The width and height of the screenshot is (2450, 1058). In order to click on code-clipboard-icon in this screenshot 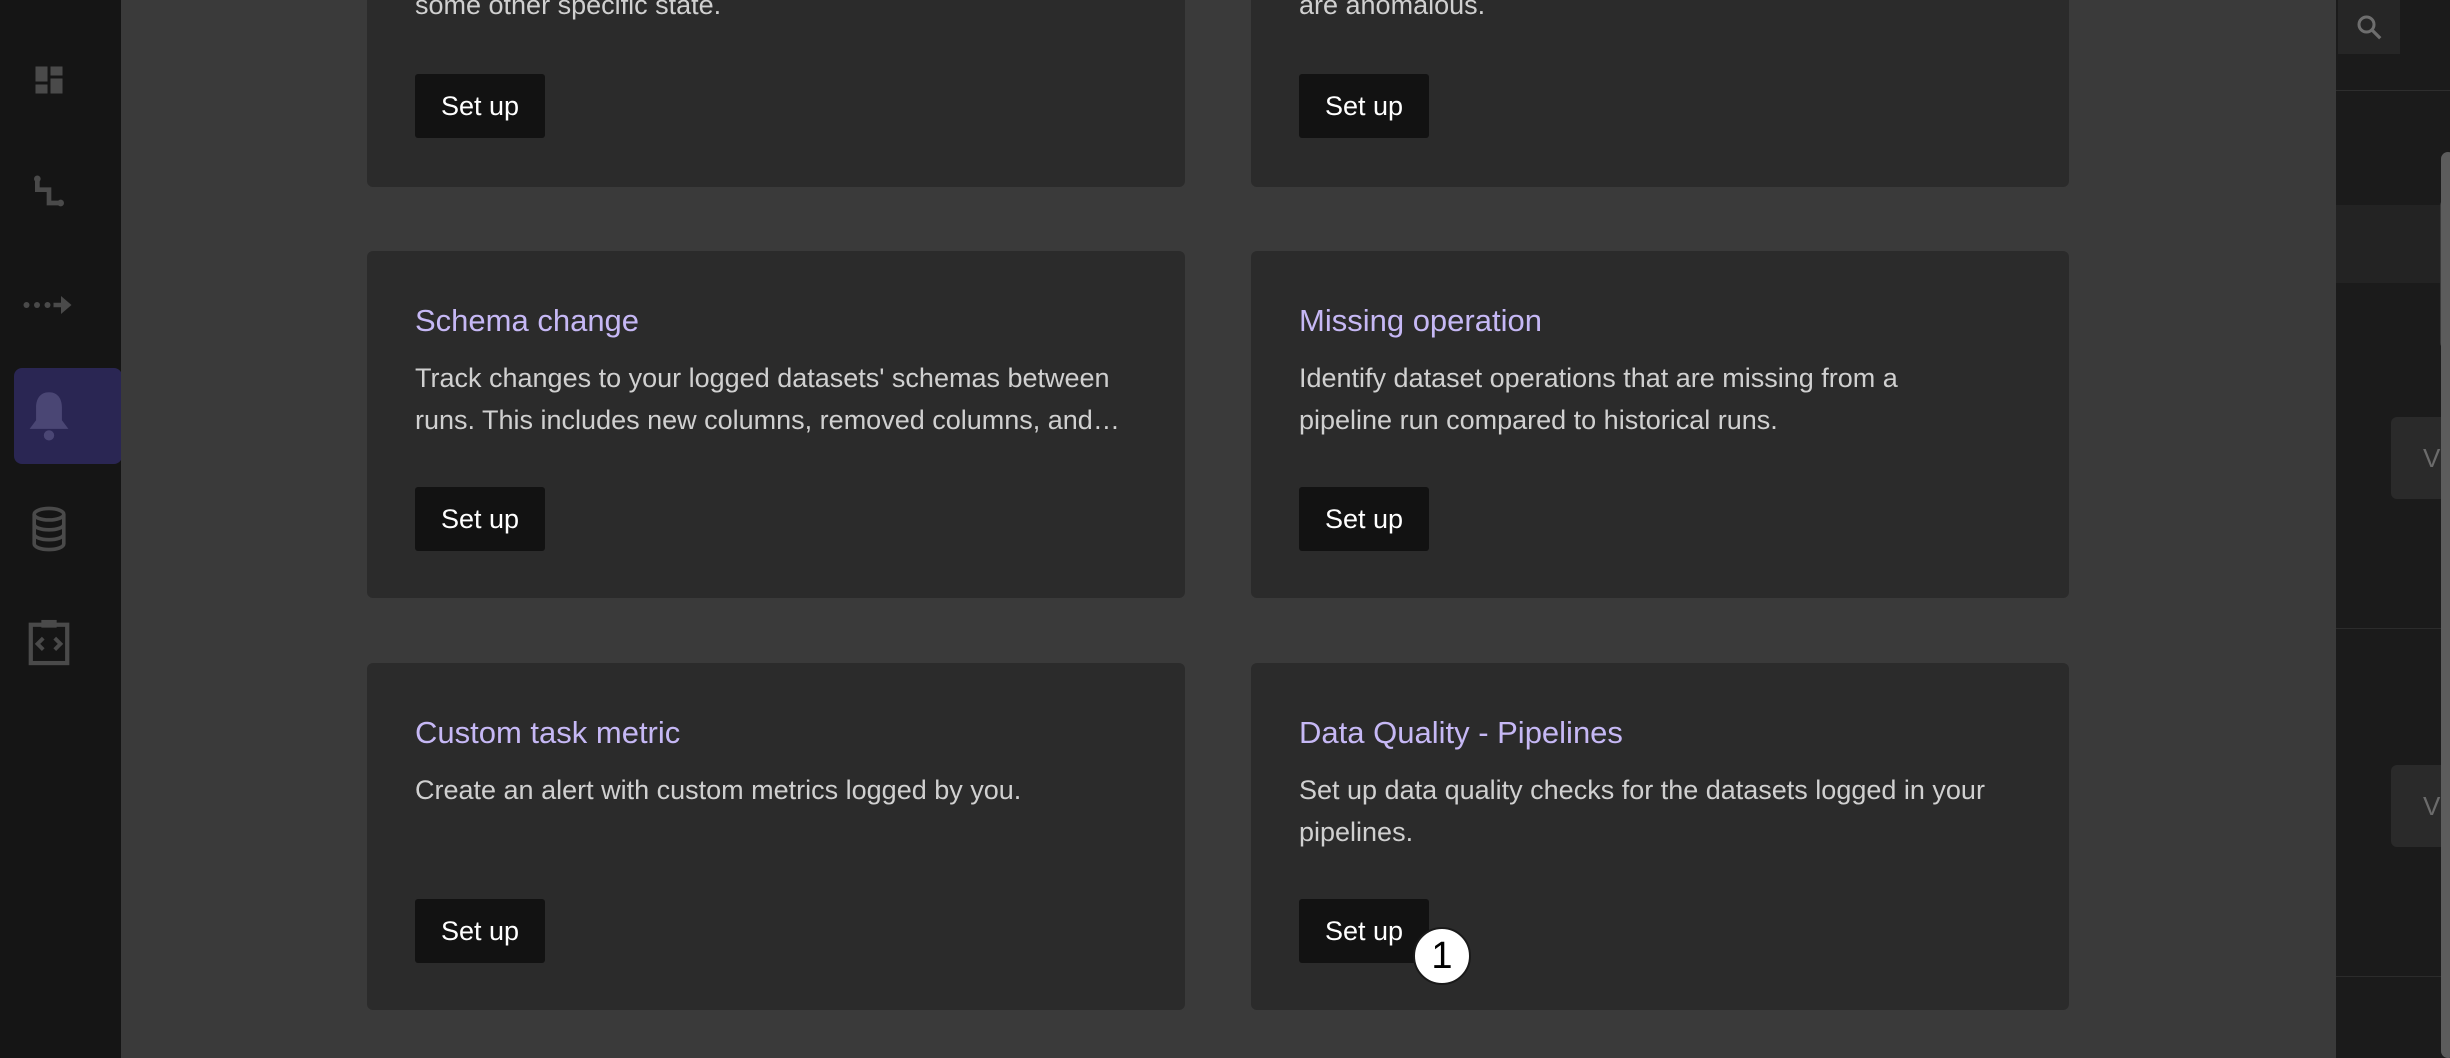, I will do `click(49, 642)`.